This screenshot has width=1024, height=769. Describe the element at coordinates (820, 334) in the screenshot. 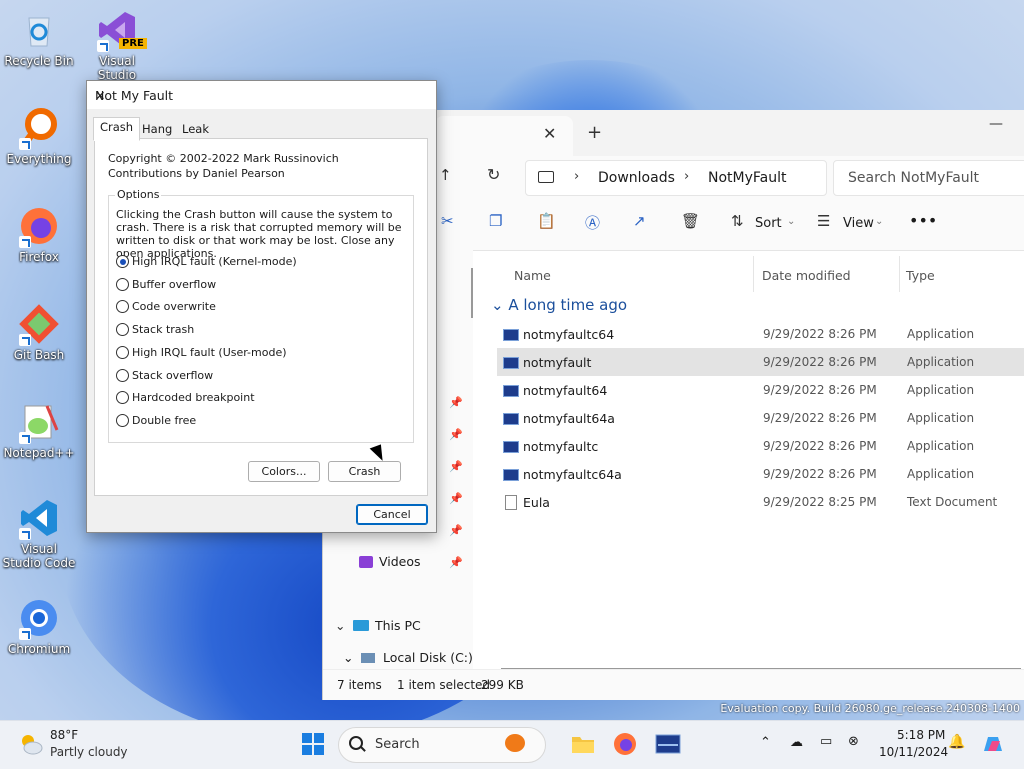

I see `file-date: 9/29/2022 8:26 PM` at that location.